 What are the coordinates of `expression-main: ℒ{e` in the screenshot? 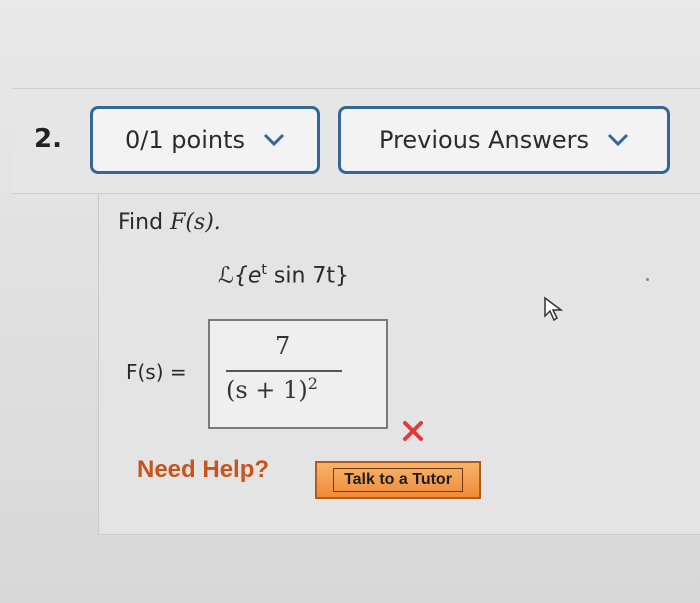 It's located at (240, 276).